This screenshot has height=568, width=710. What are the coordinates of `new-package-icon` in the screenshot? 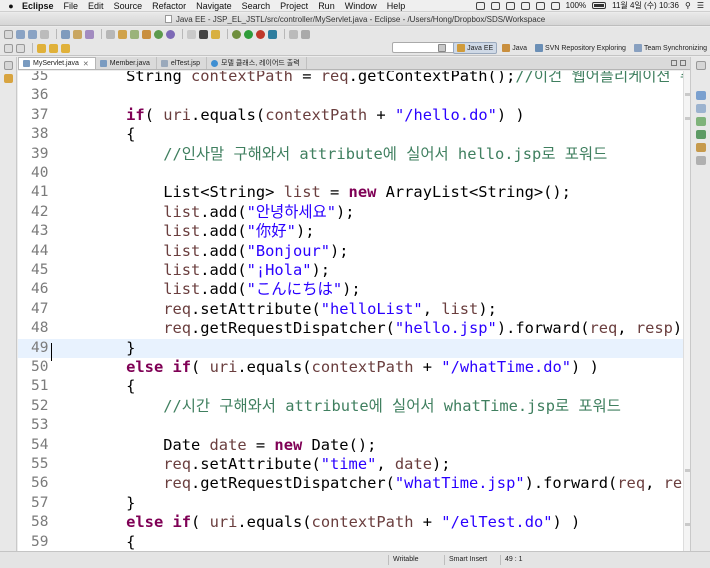 It's located at (146, 34).